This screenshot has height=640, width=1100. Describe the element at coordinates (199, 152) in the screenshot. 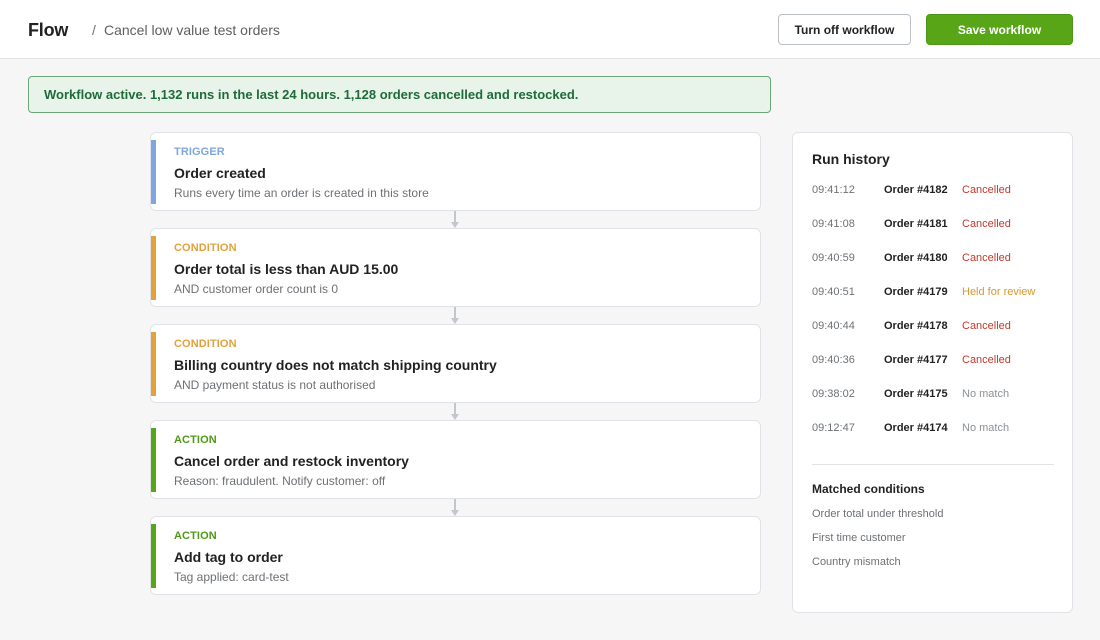

I see `step-kind: Trigger` at that location.